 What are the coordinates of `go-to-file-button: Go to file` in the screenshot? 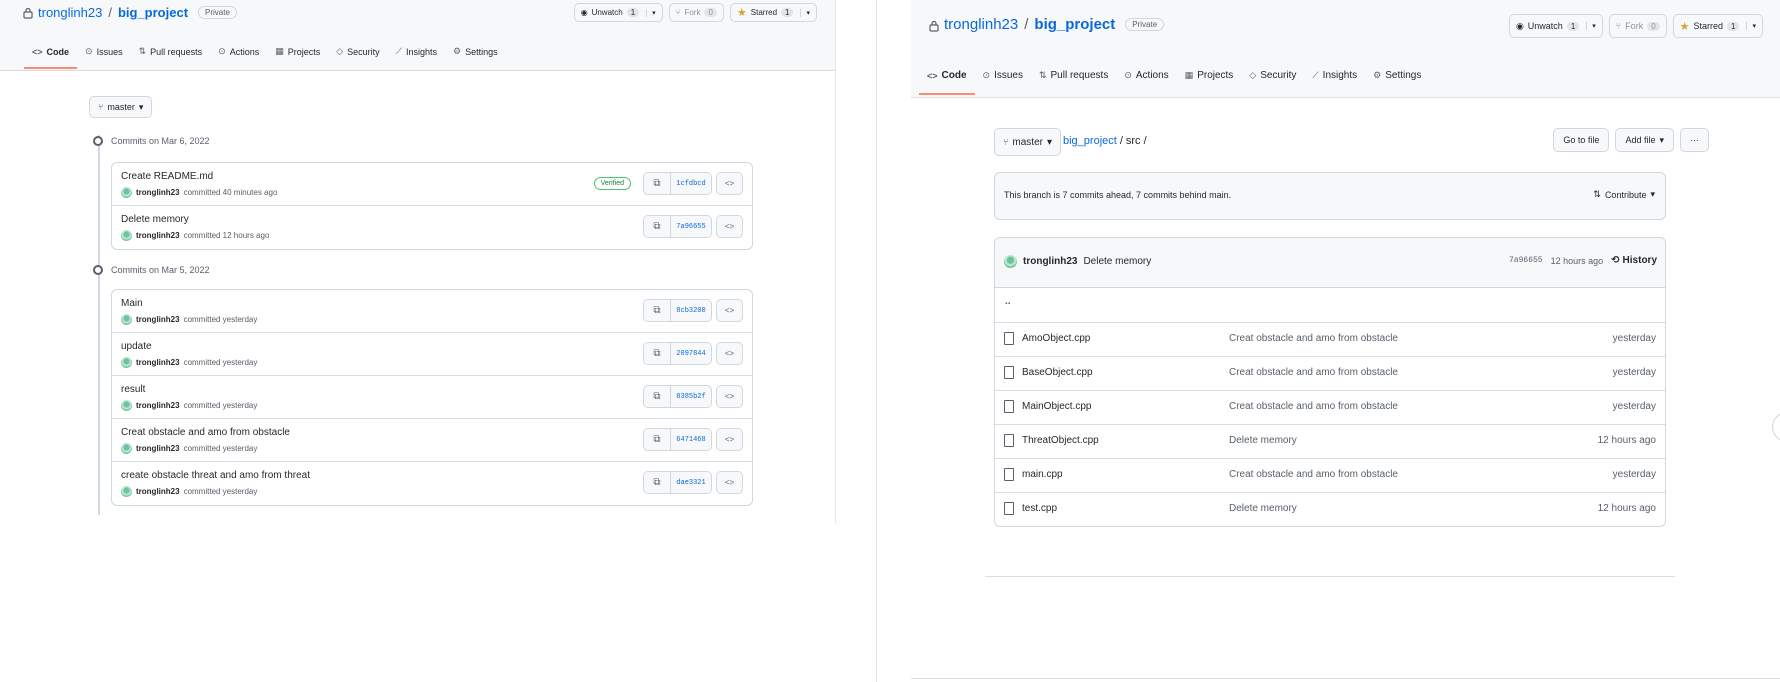 It's located at (1581, 140).